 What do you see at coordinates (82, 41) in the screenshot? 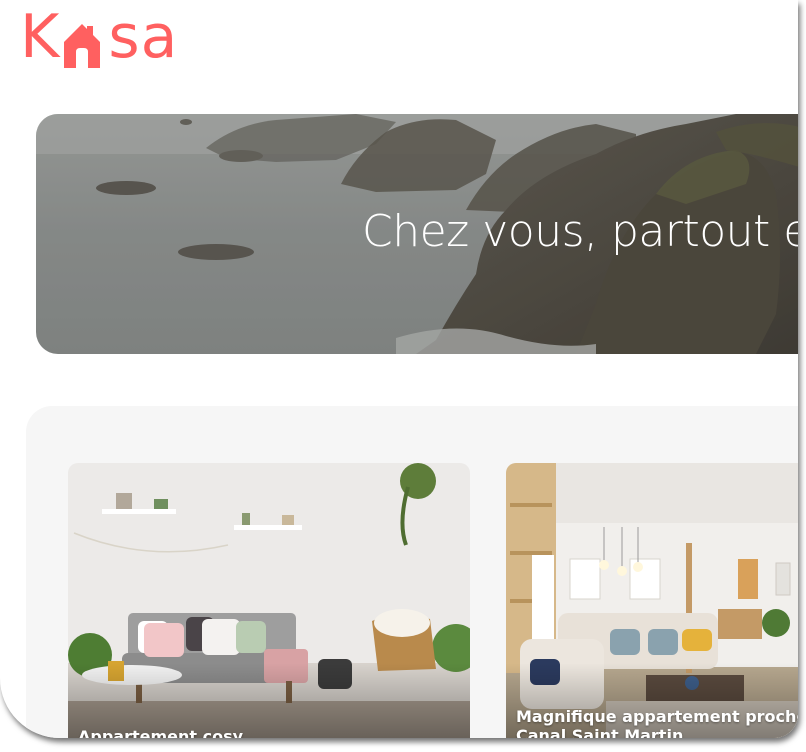
I see `house-icon` at bounding box center [82, 41].